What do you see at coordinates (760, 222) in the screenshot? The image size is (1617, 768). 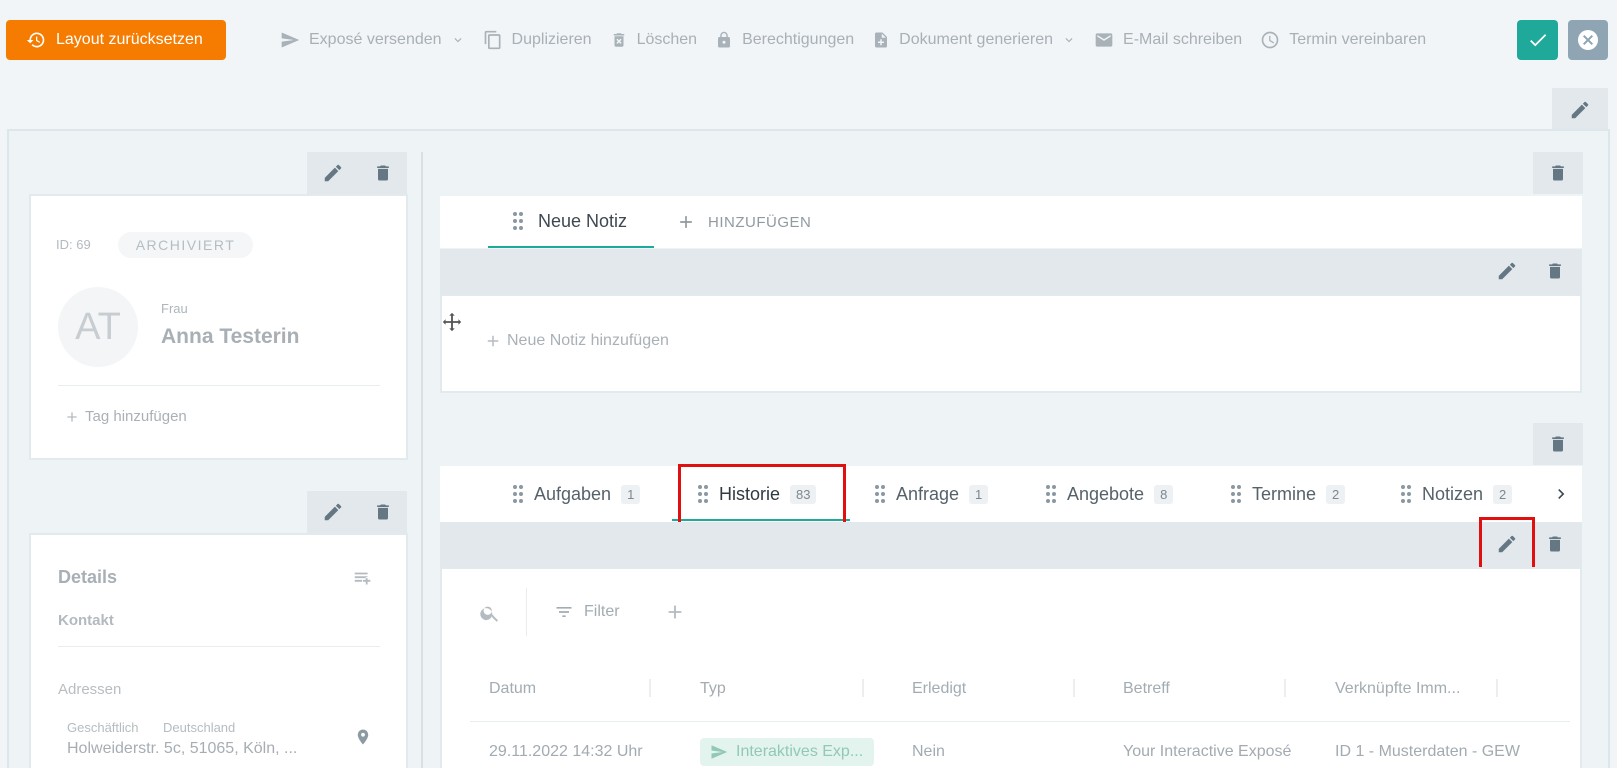 I see `add-tab-label: HINZUFÜGEN` at bounding box center [760, 222].